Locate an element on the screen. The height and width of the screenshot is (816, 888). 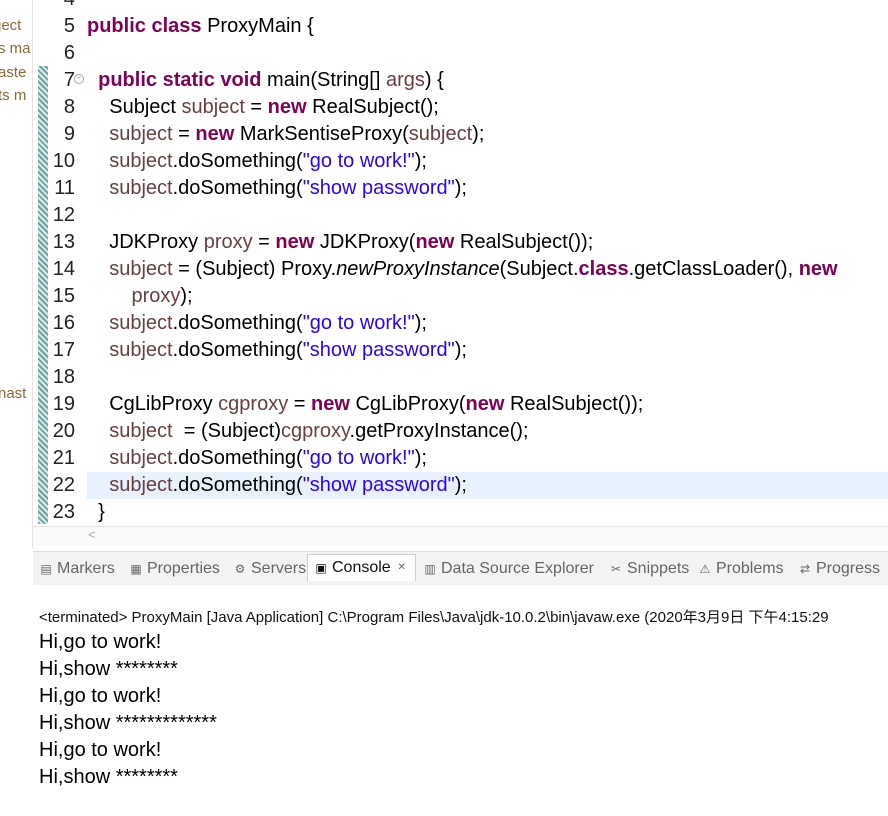
console-line: Hi,show ******** is located at coordinates (108, 777).